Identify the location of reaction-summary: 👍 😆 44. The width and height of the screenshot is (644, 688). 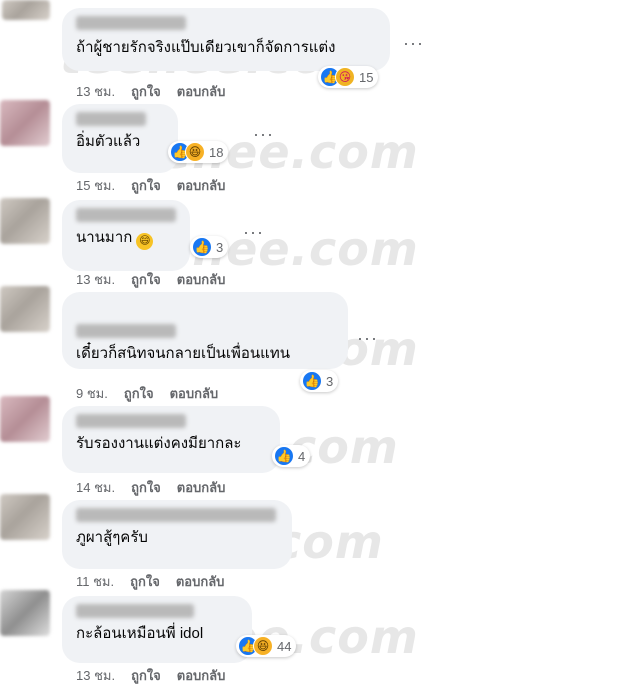
(266, 646).